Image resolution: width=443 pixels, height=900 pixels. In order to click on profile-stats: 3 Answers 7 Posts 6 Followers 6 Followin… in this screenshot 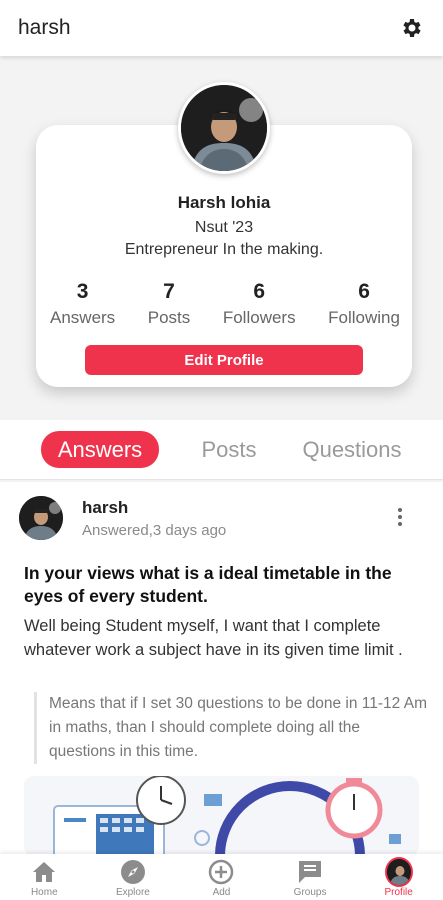, I will do `click(225, 304)`.